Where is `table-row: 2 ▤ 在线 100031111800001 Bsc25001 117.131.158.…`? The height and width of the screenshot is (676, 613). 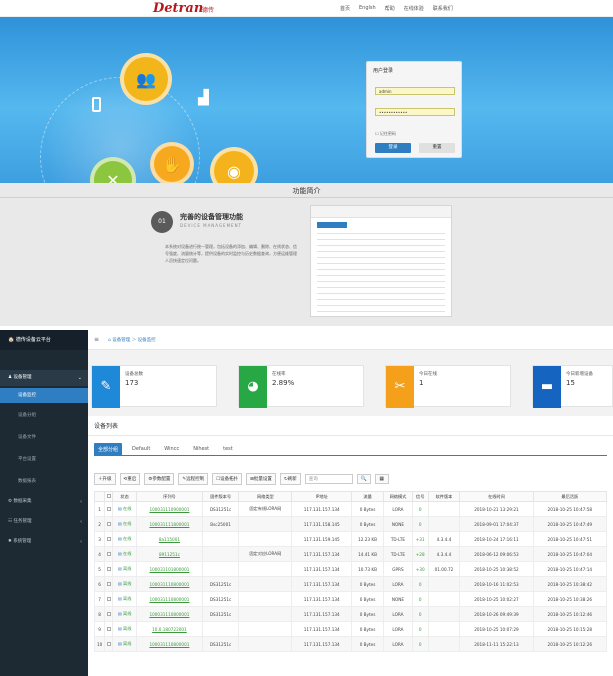
table-row: 2 ▤ 在线 100031111800001 Bsc25001 117.131.158.… is located at coordinates (350, 524).